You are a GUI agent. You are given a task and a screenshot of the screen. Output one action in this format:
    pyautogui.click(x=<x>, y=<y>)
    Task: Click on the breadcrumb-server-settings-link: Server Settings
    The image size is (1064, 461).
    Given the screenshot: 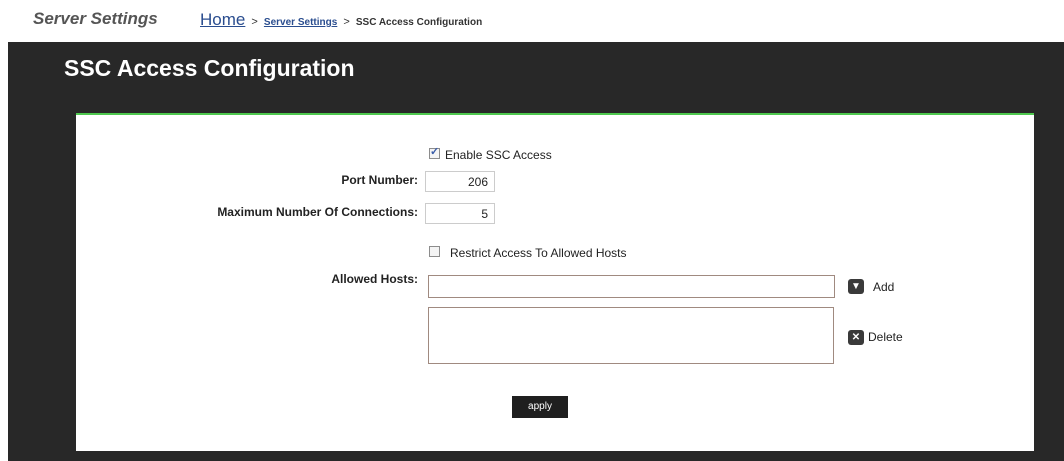 What is the action you would take?
    pyautogui.click(x=300, y=22)
    